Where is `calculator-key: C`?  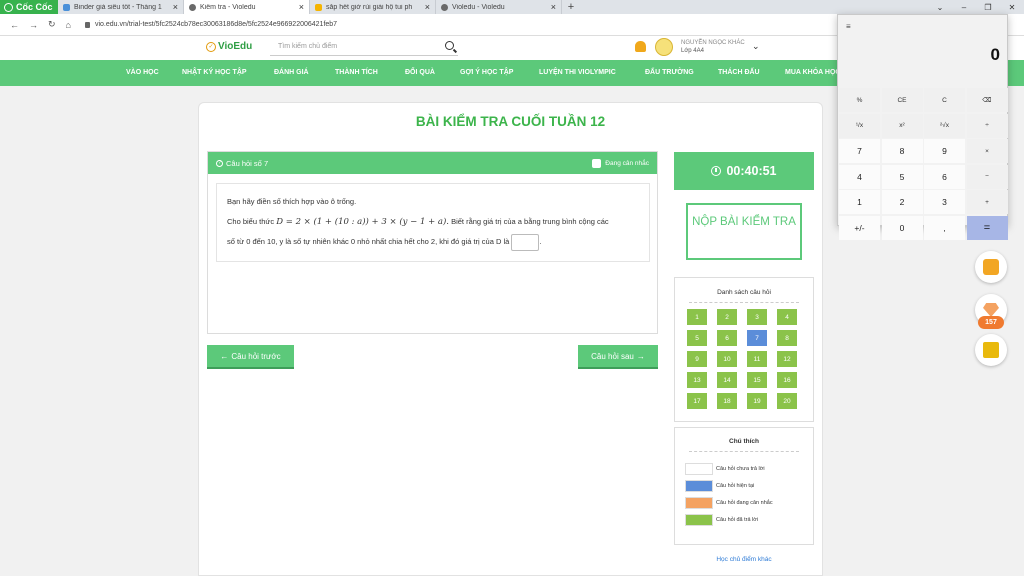 calculator-key: C is located at coordinates (944, 100).